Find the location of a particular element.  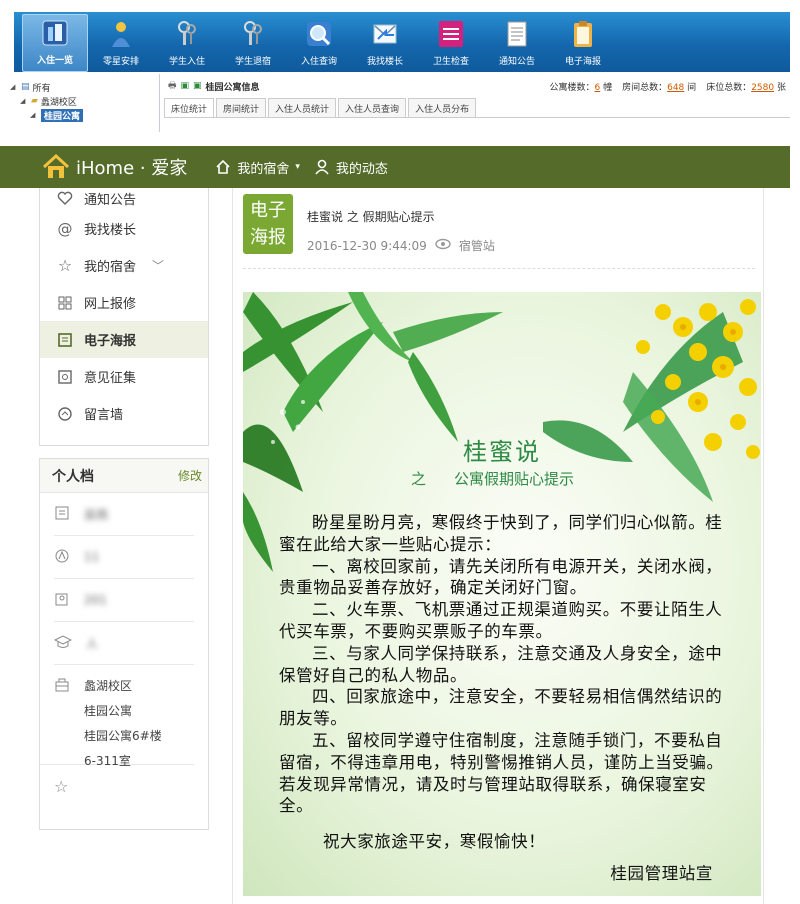

toolbar-label: 零星安排 is located at coordinates (120, 62).